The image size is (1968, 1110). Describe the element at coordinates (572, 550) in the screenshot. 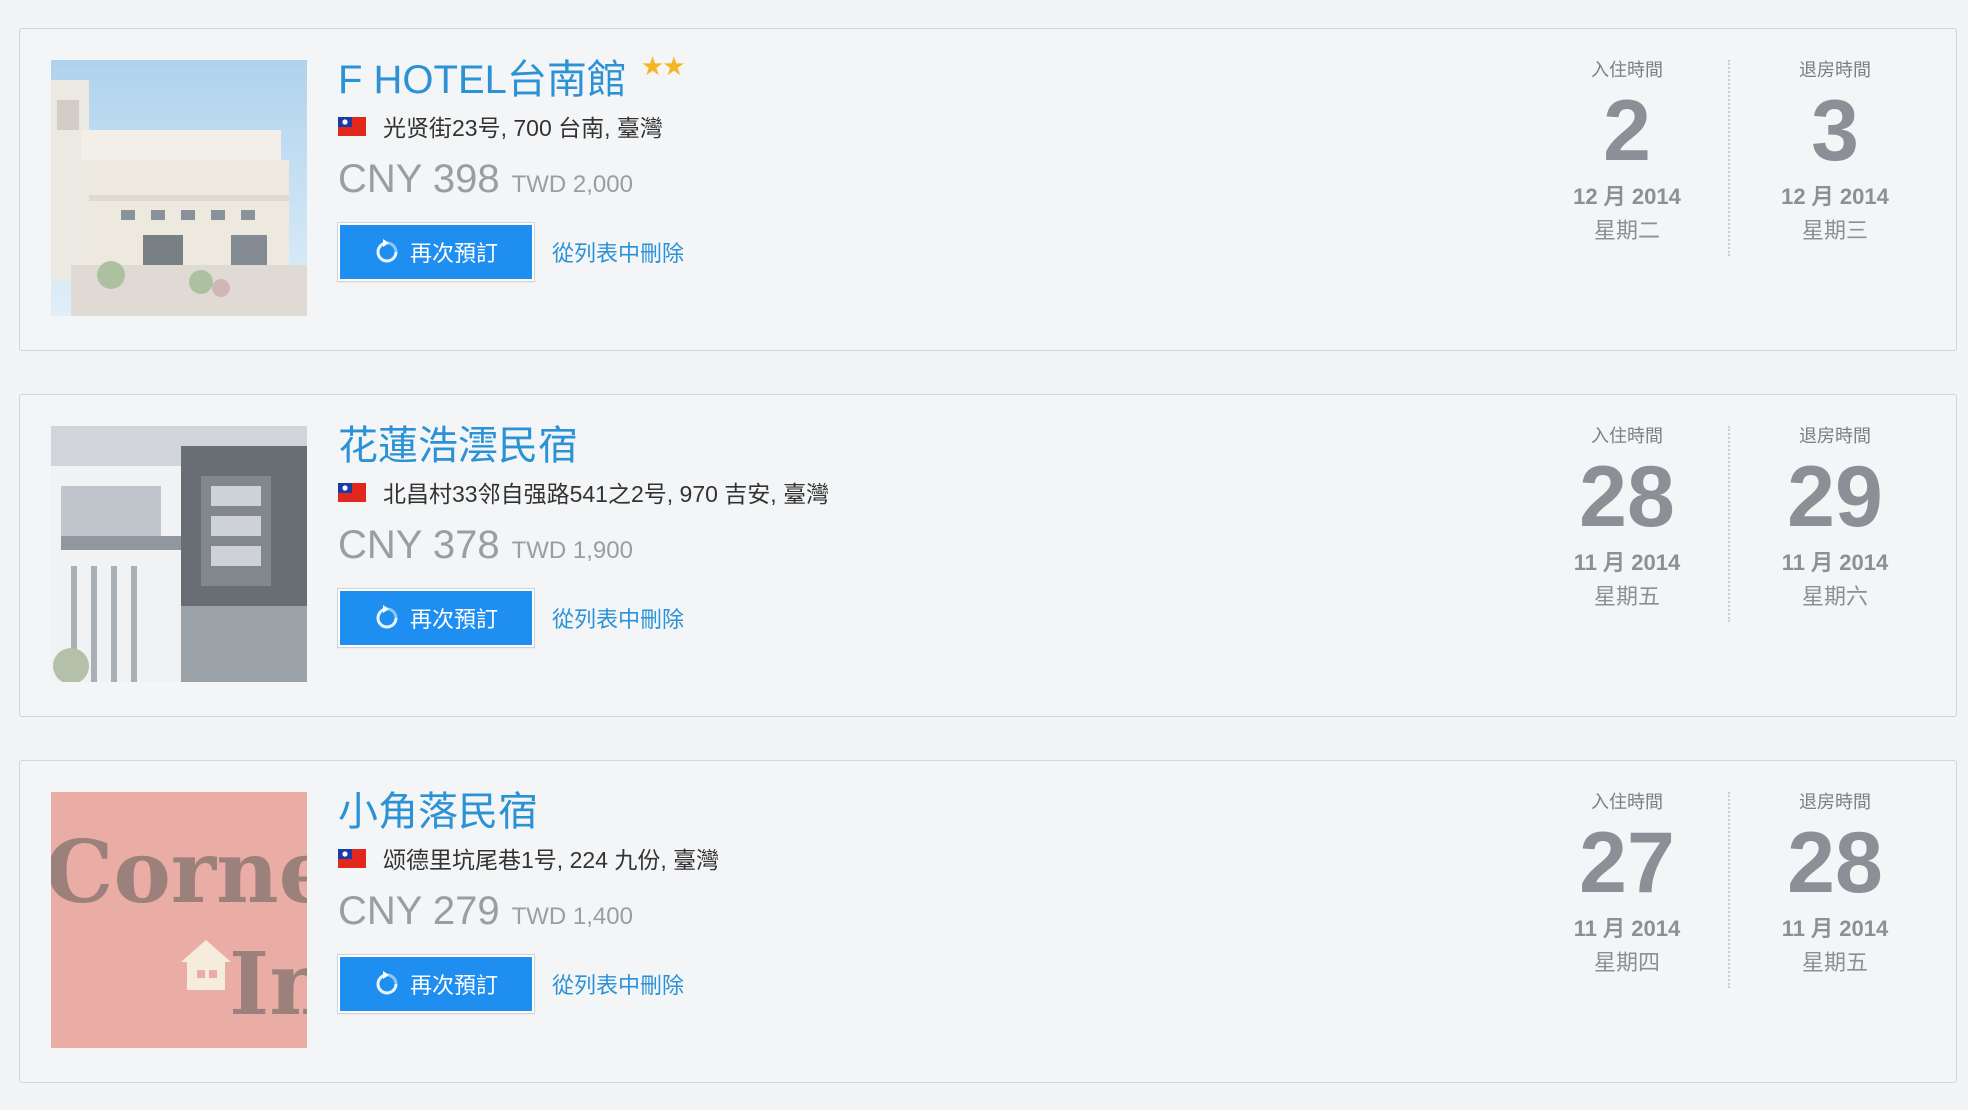

I see `price-local: TWD 1,900` at that location.